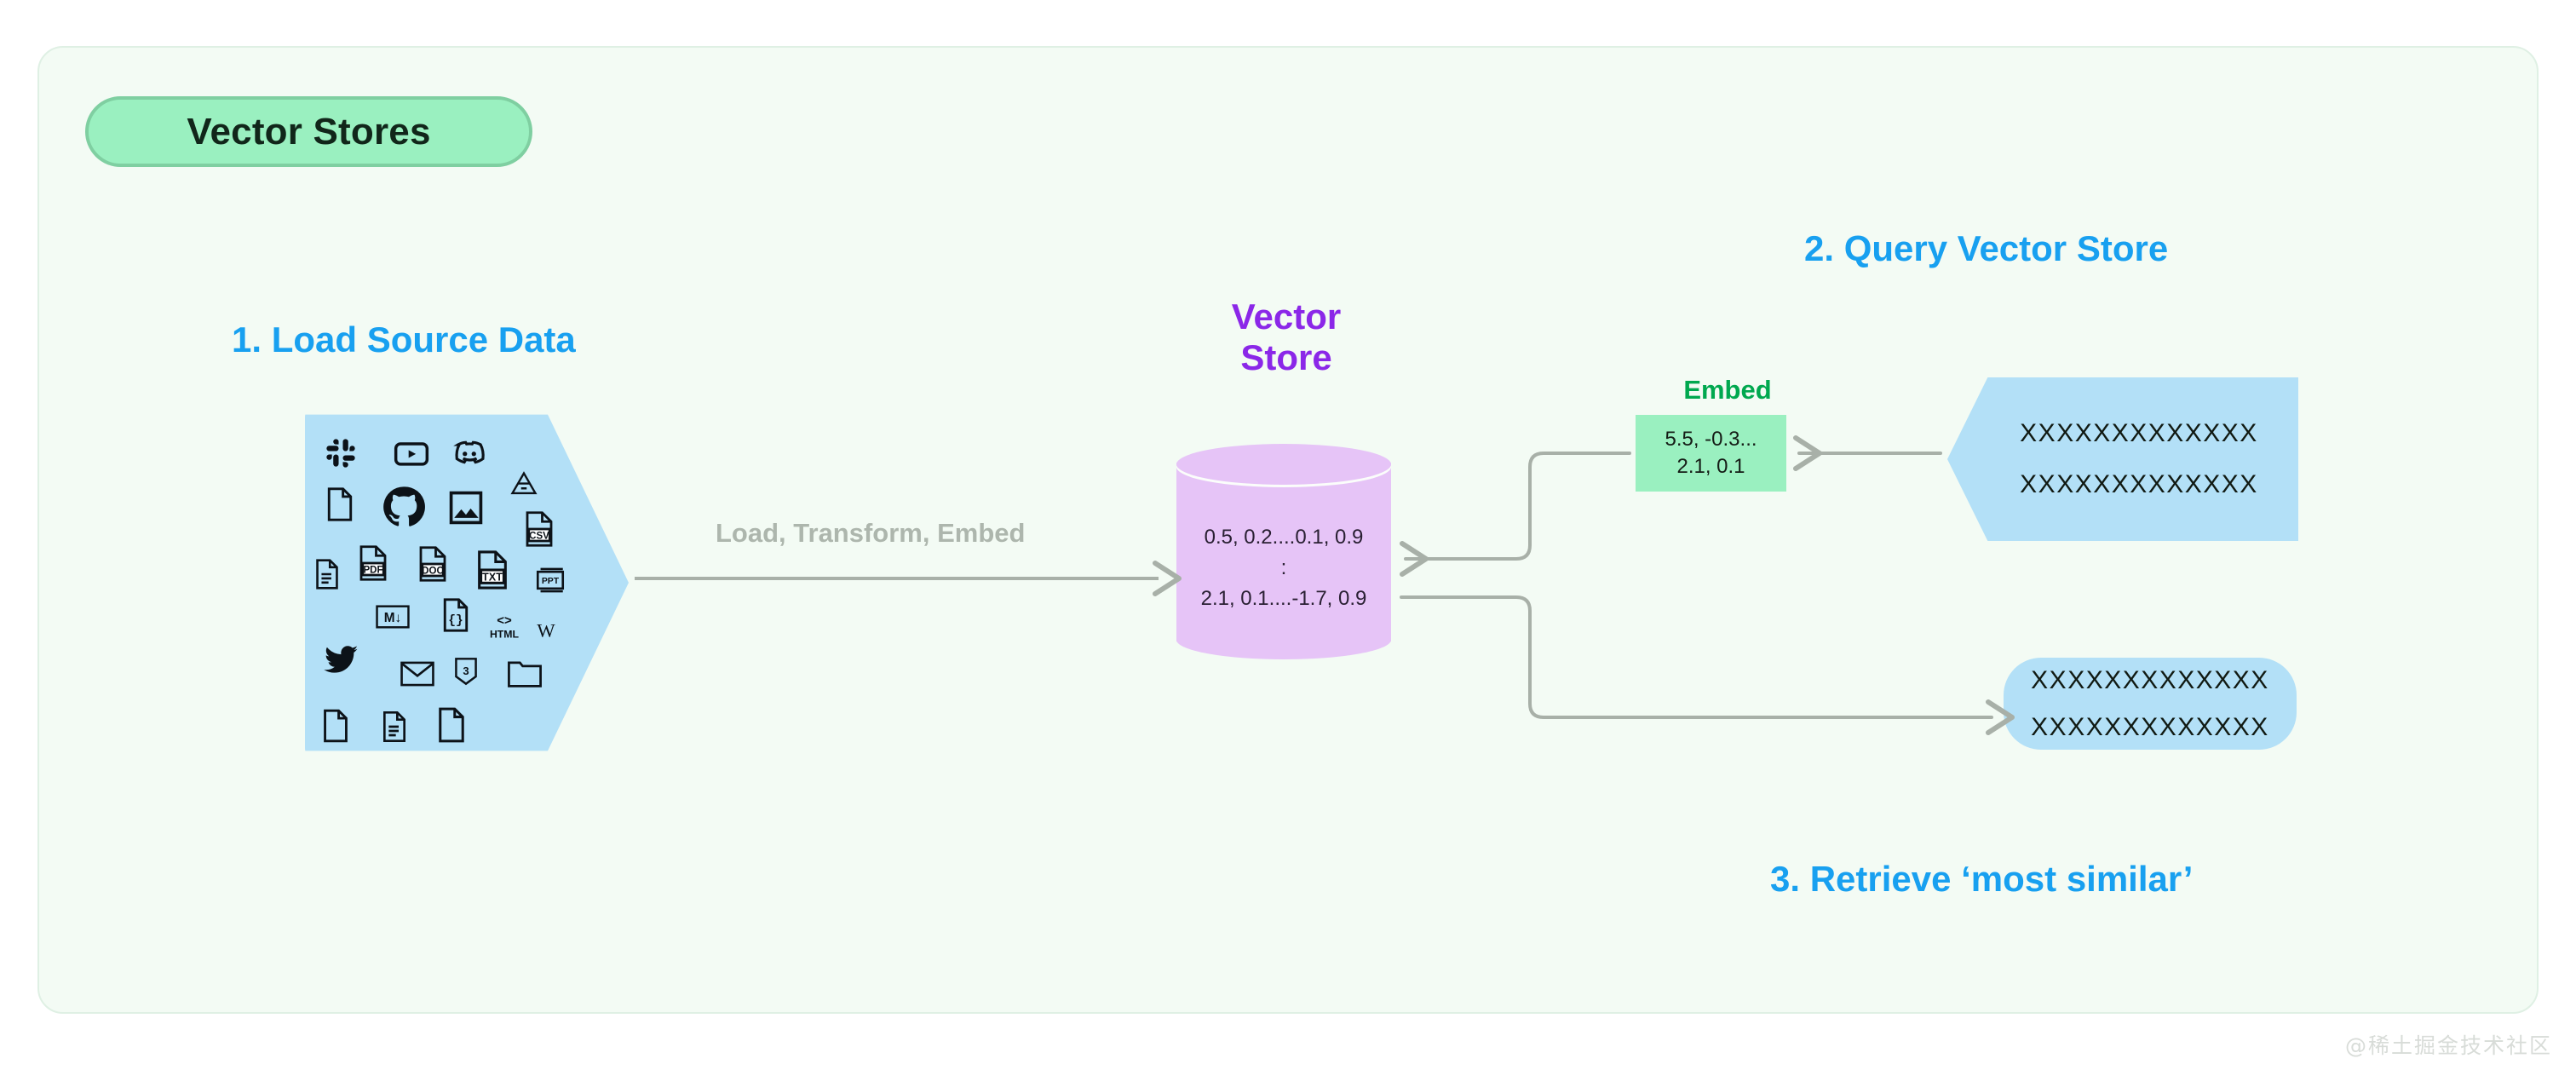 The height and width of the screenshot is (1070, 2576). Describe the element at coordinates (871, 533) in the screenshot. I see `pipeline-label: Load, Transform, Embed` at that location.